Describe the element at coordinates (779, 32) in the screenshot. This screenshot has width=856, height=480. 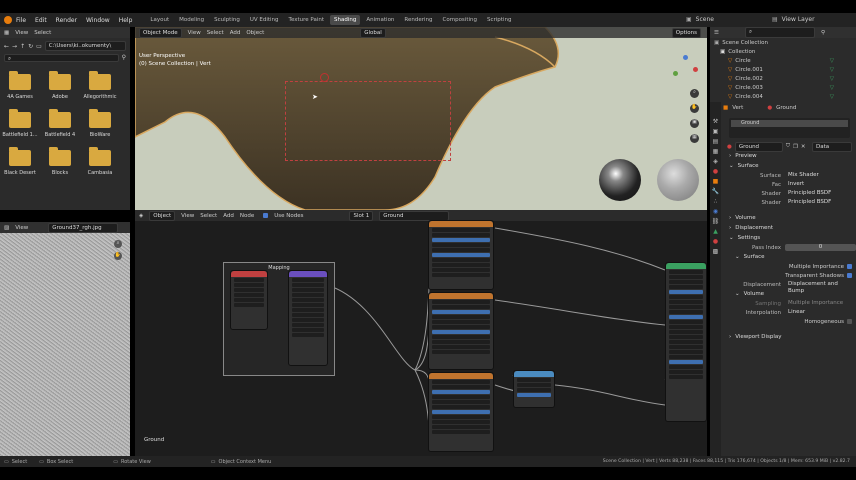
I see `outliner-search-input: ⌕` at that location.